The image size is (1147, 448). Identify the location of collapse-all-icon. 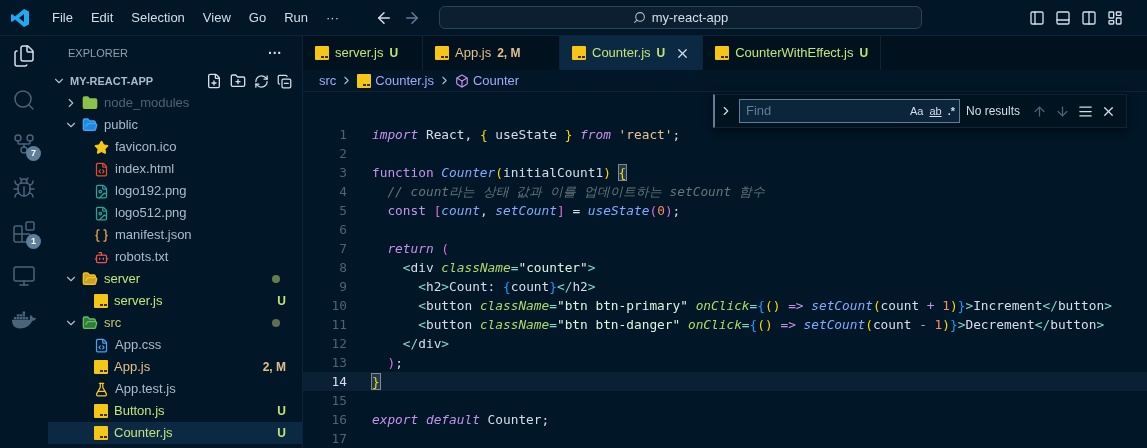
(284, 81).